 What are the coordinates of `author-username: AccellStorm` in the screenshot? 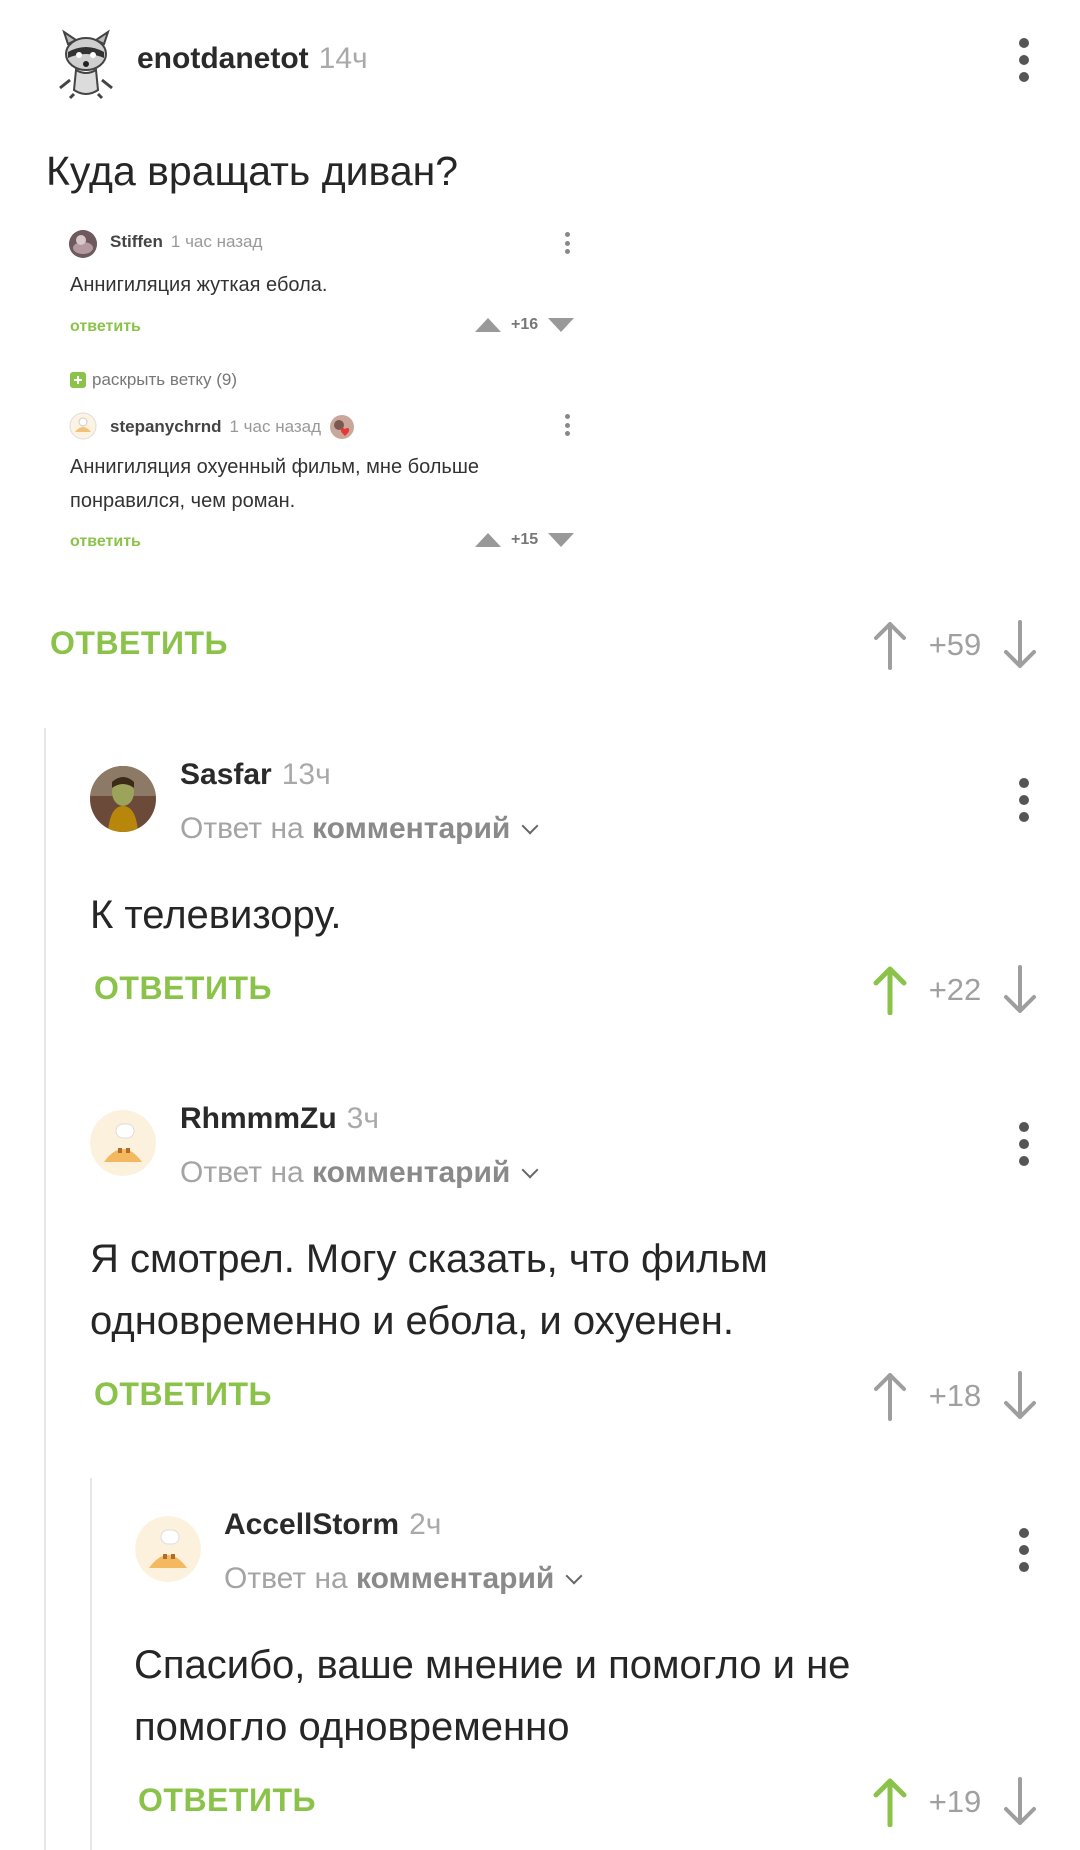 It's located at (311, 1524).